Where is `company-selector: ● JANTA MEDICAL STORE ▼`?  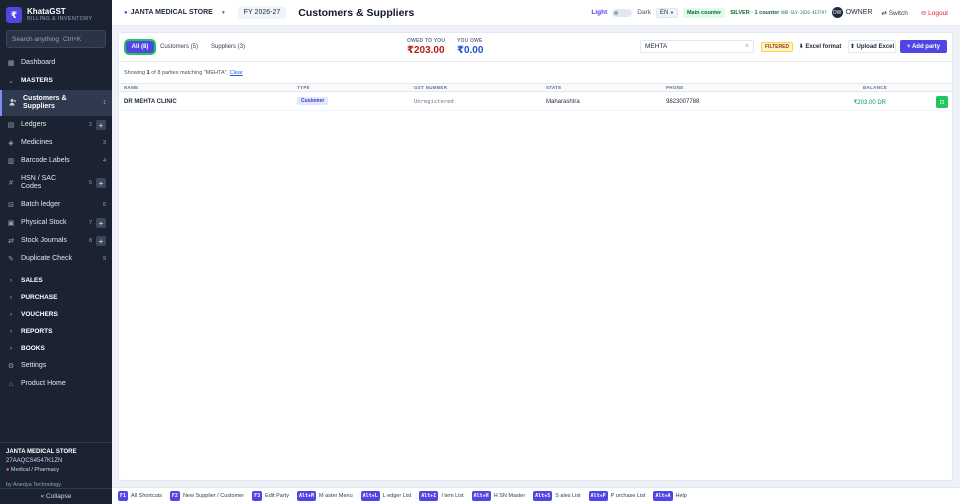
company-selector: ● JANTA MEDICAL STORE ▼ is located at coordinates (175, 12).